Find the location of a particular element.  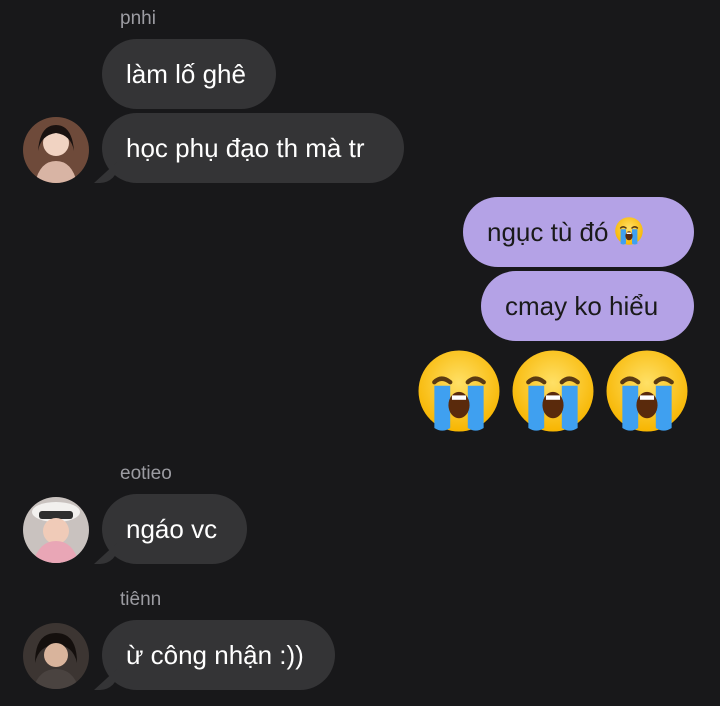

outgoing-message-bubble: cmay ko hiểu is located at coordinates (587, 306).